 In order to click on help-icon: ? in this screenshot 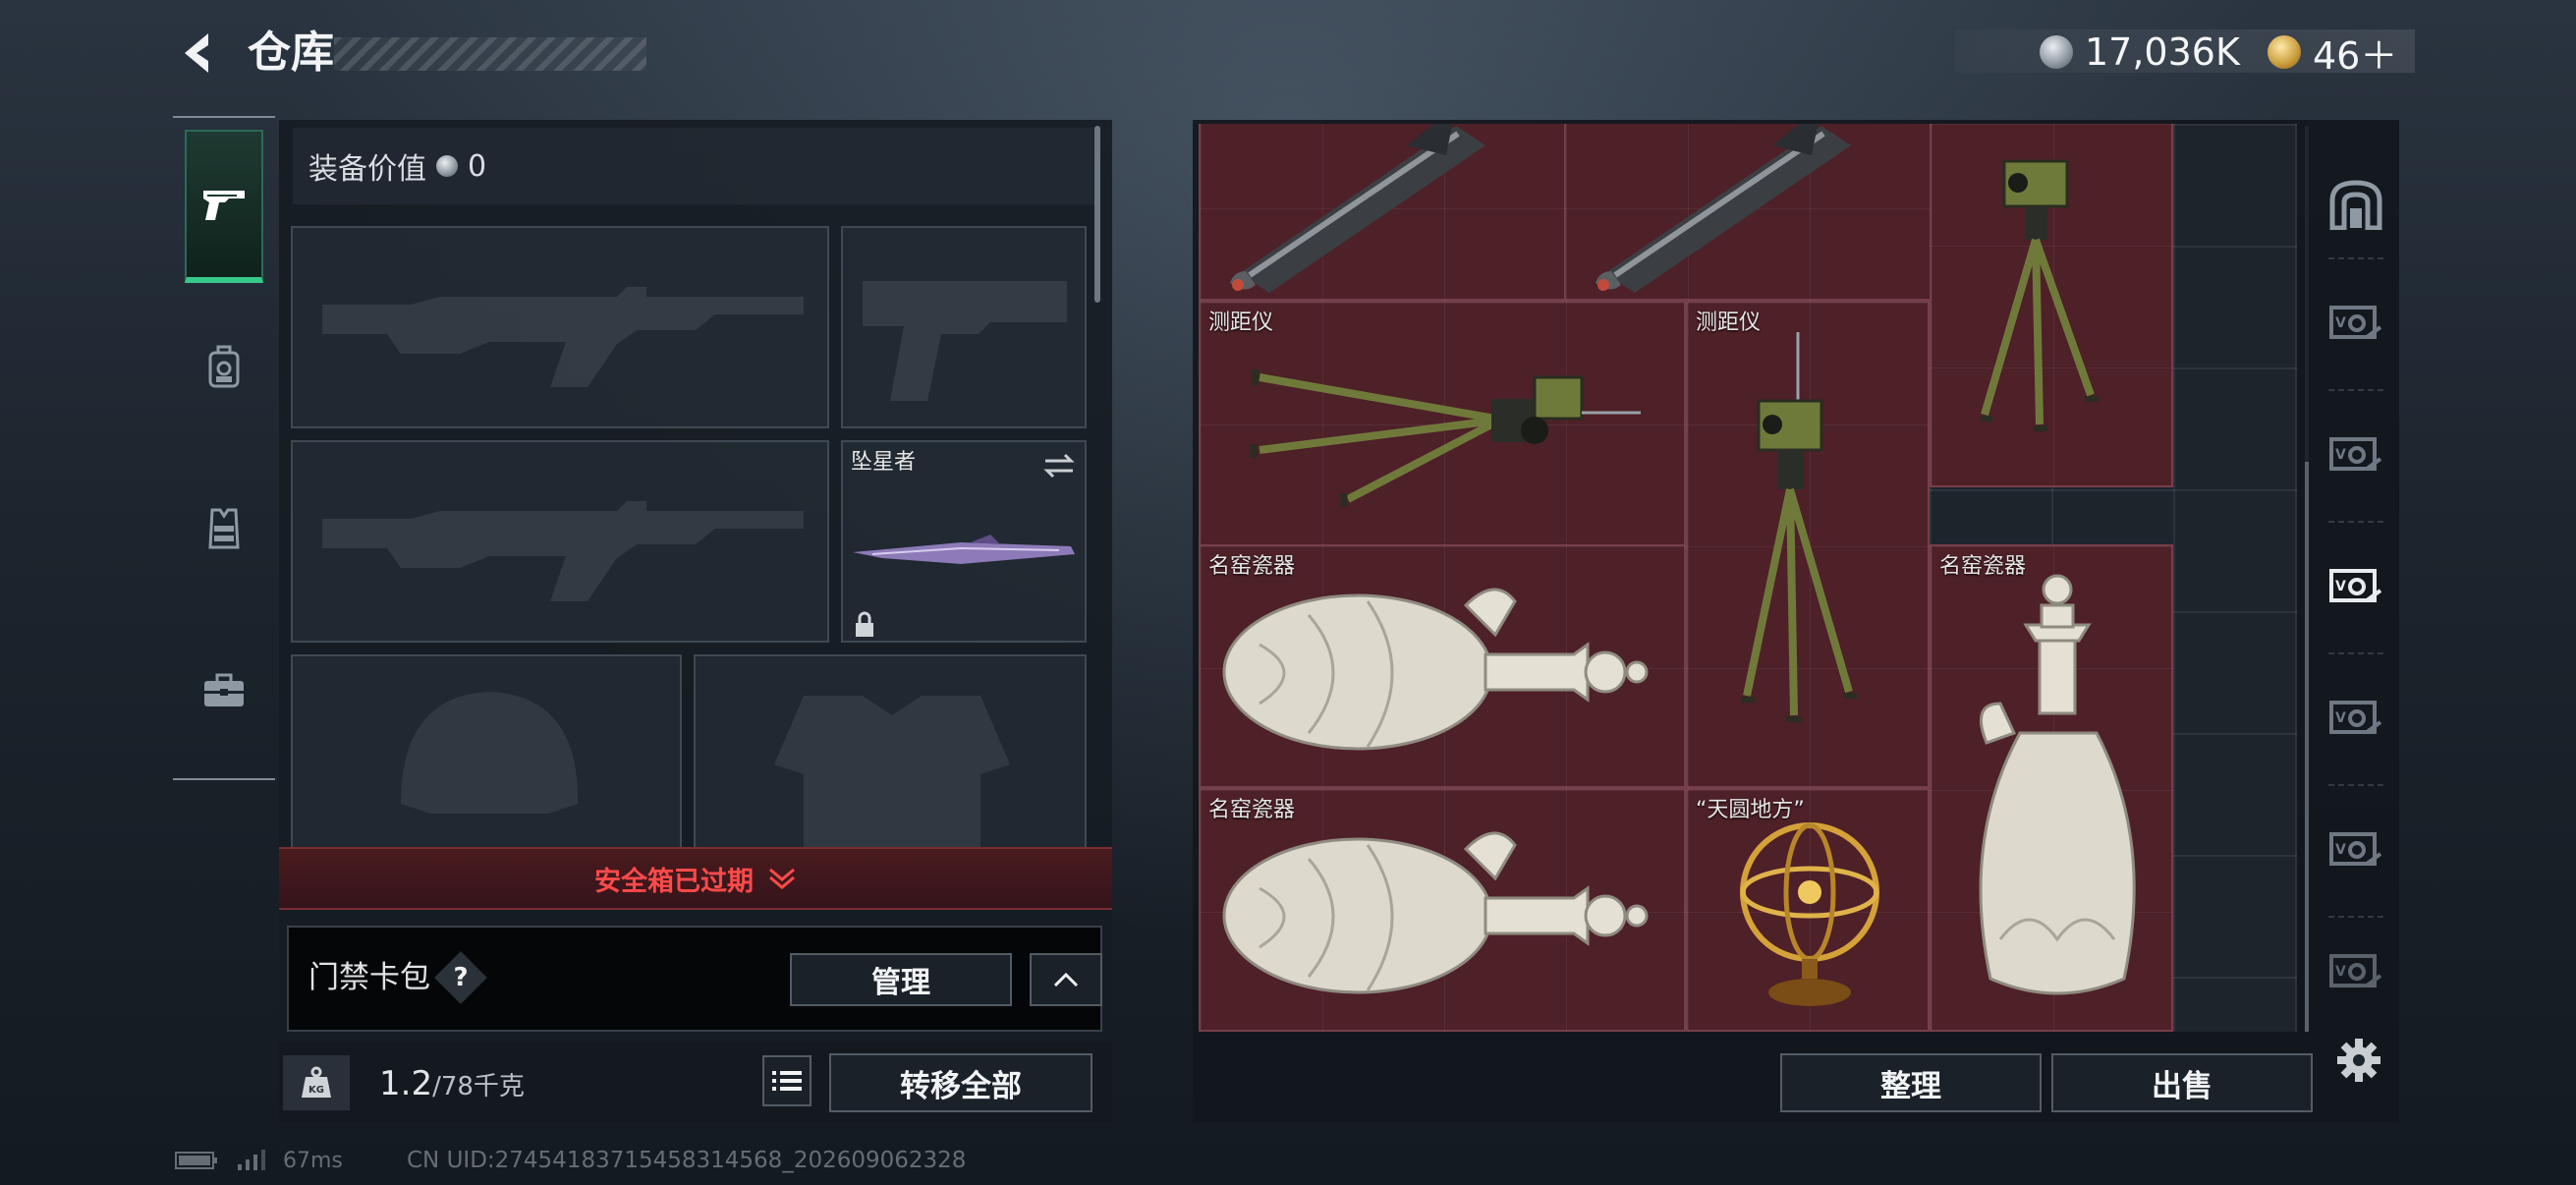, I will do `click(460, 978)`.